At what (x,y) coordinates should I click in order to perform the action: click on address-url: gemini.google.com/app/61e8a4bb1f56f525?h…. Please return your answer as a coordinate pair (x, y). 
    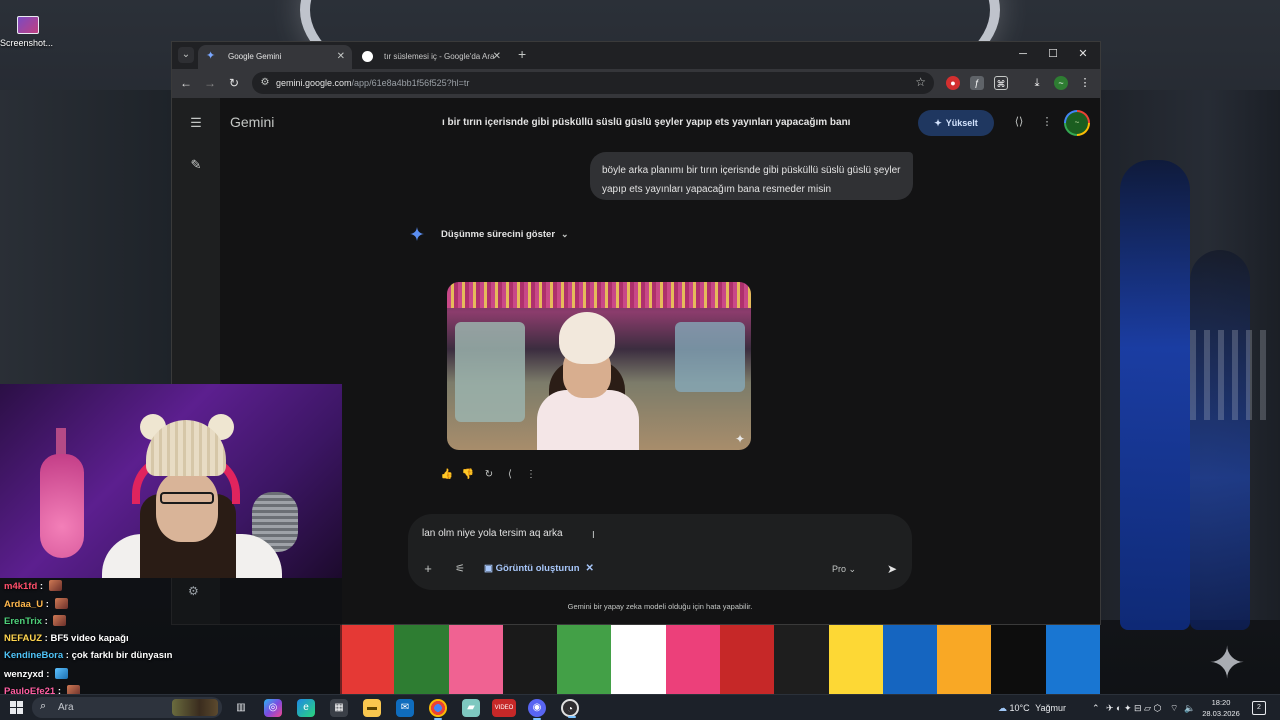
    Looking at the image, I should click on (372, 83).